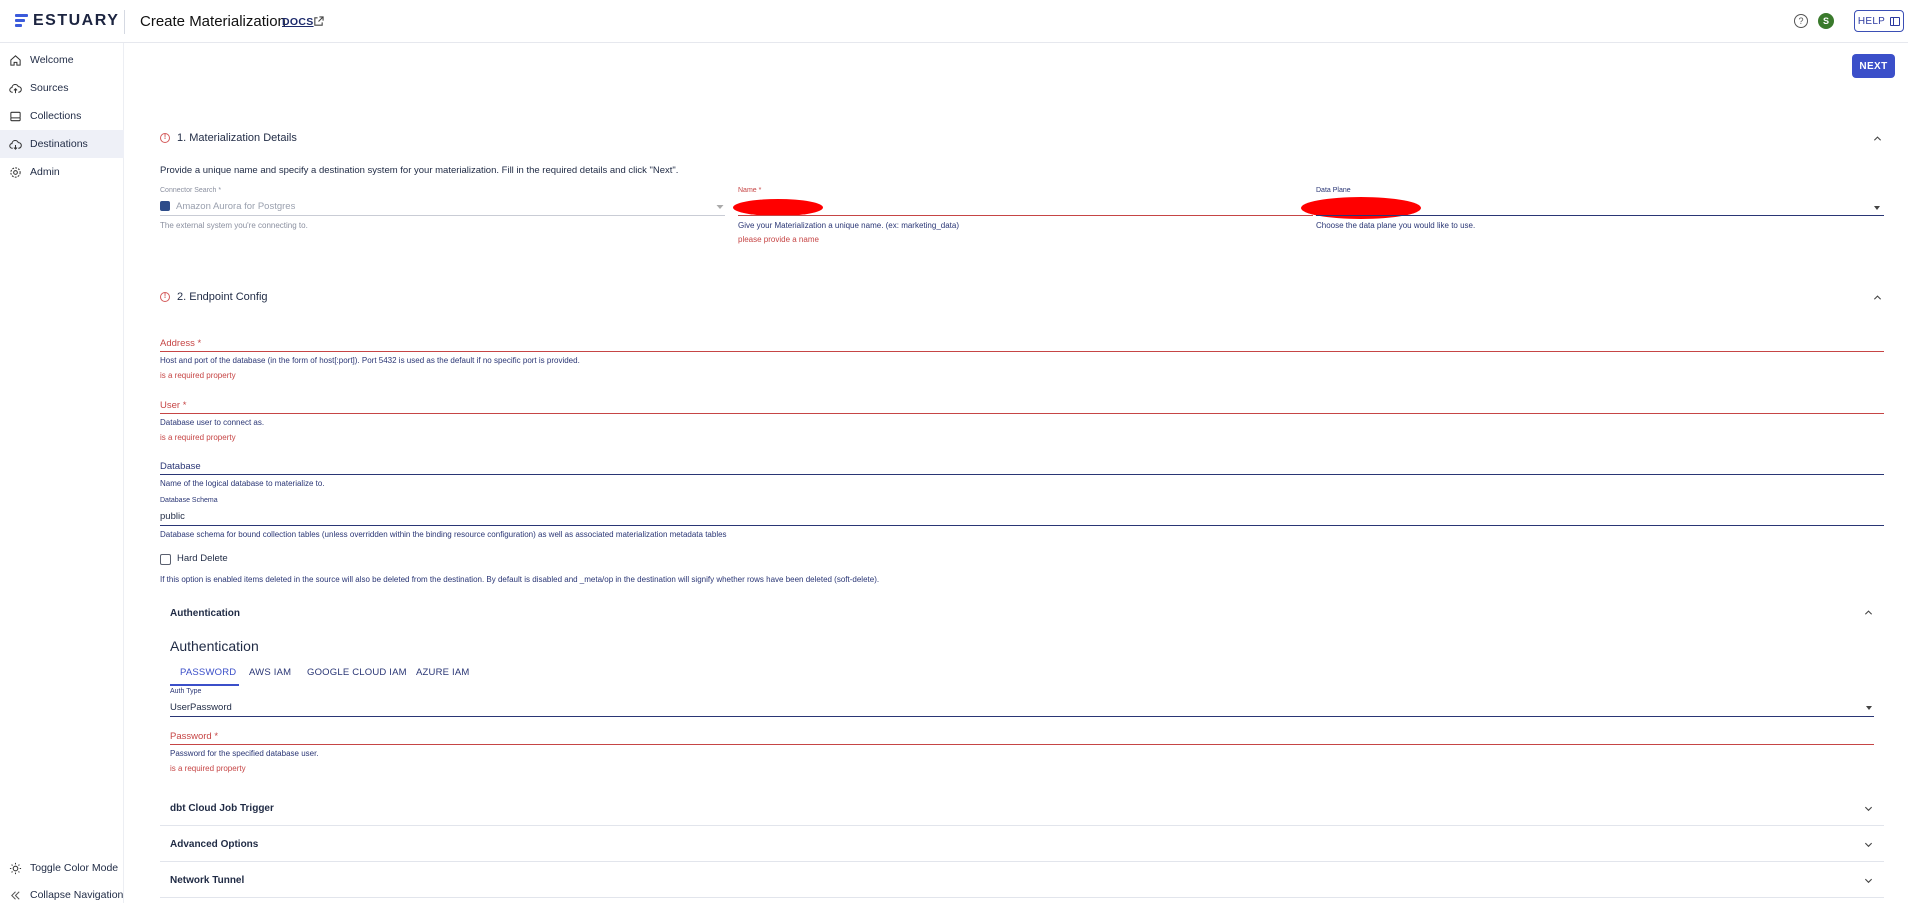 The image size is (1908, 903). Describe the element at coordinates (198, 375) in the screenshot. I see `address-error: is a required property` at that location.